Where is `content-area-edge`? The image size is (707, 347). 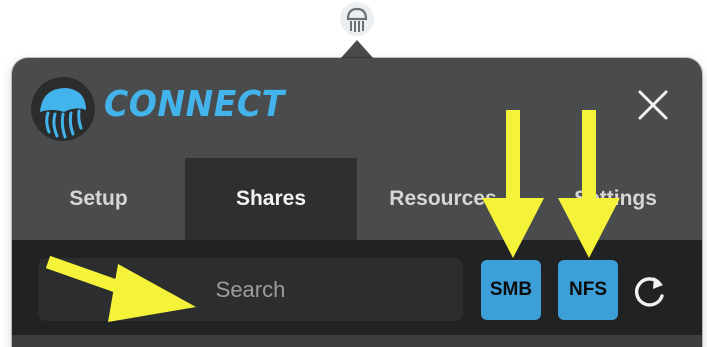
content-area-edge is located at coordinates (357, 341).